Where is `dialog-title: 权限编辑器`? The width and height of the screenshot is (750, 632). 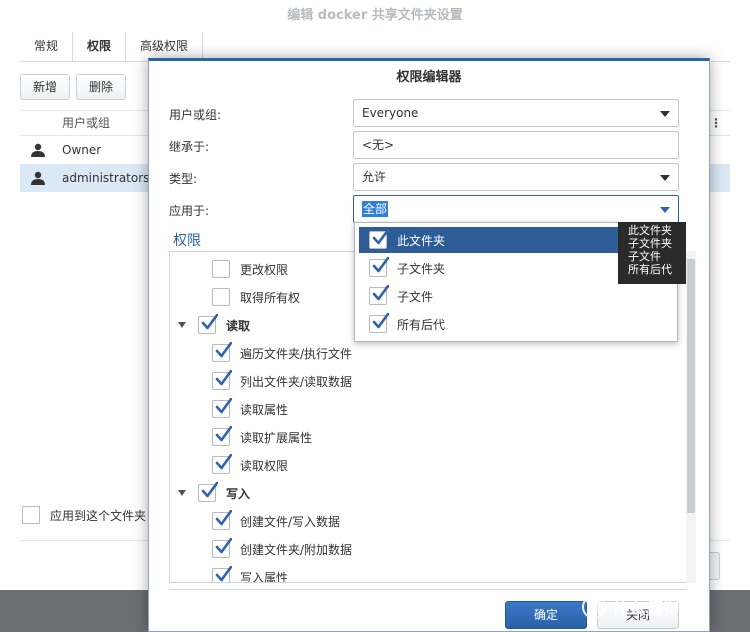 dialog-title: 权限编辑器 is located at coordinates (429, 77).